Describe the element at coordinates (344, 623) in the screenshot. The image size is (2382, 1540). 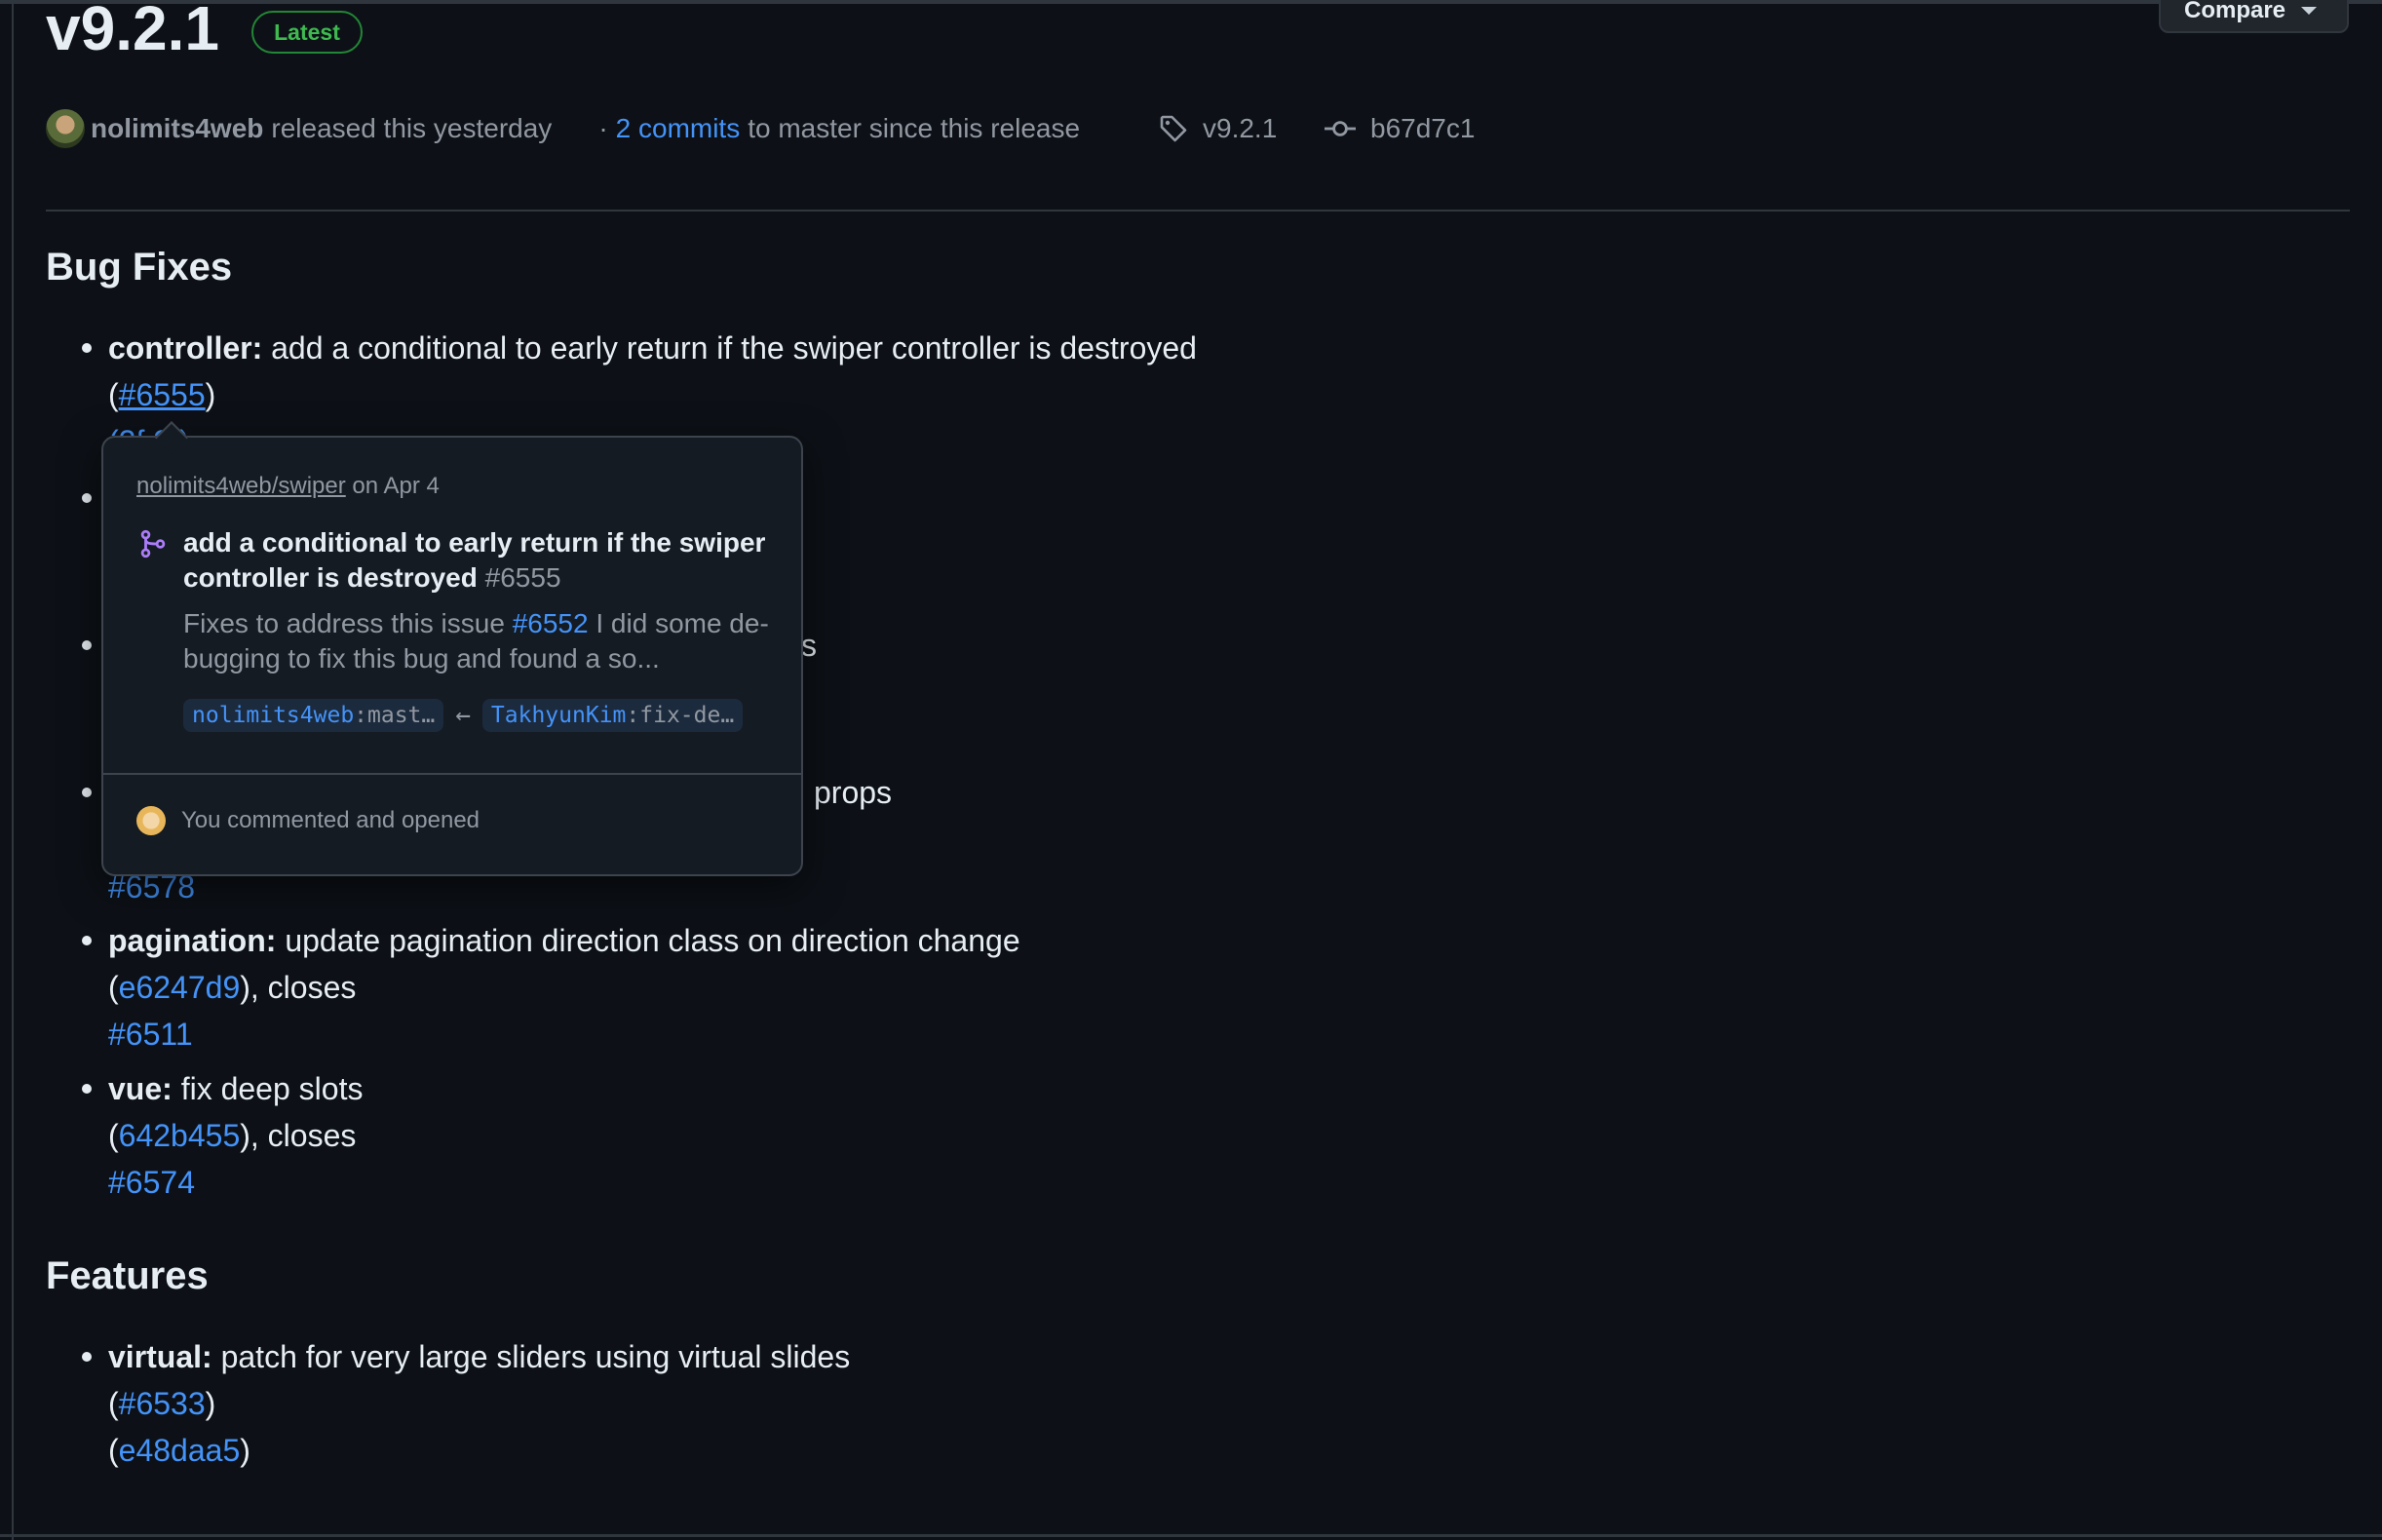
I see `hovercard-body-prefix: Fixes to address this issue` at that location.